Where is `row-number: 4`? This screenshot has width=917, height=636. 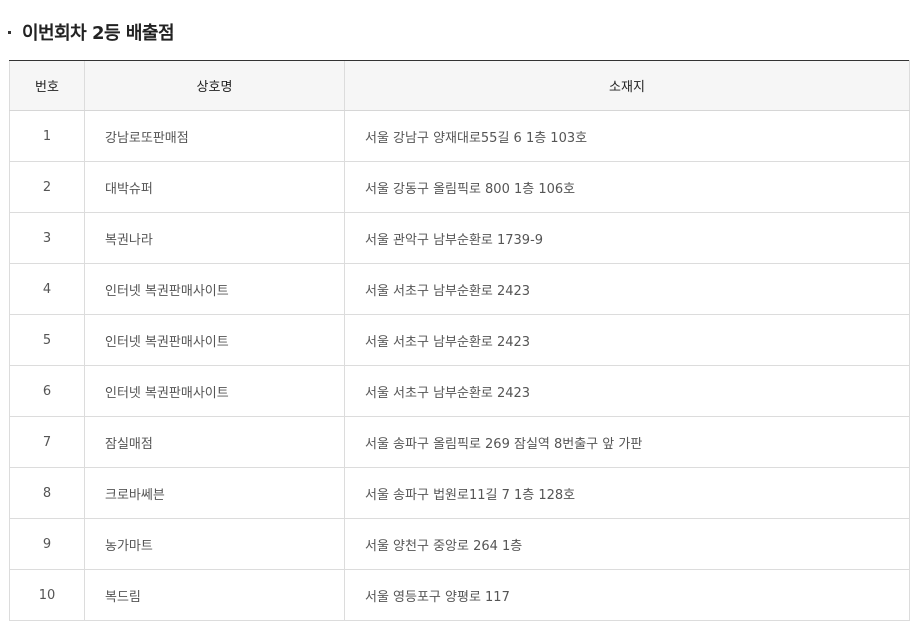
row-number: 4 is located at coordinates (47, 289).